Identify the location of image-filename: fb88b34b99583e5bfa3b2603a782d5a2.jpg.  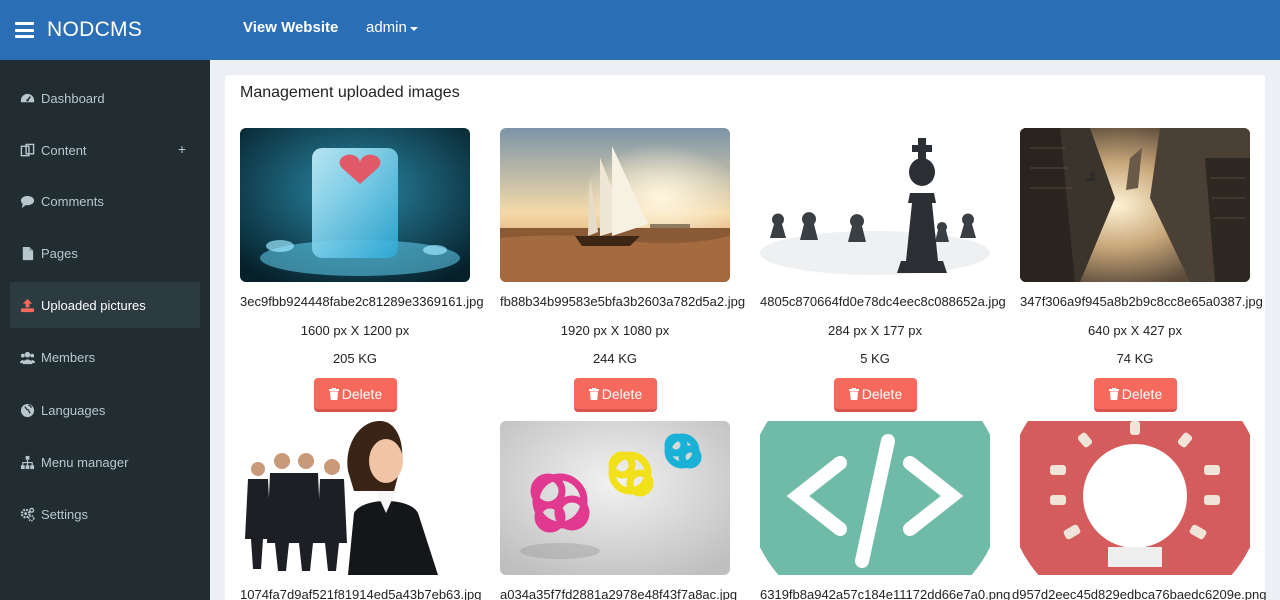
(623, 301).